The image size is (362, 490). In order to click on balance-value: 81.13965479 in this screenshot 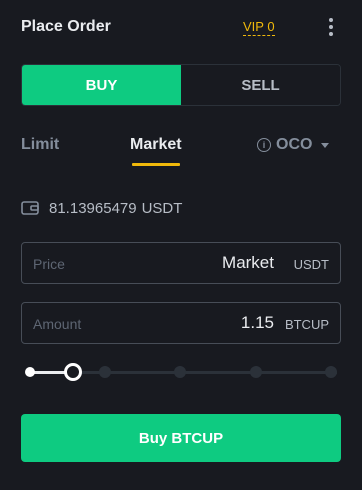, I will do `click(93, 208)`.